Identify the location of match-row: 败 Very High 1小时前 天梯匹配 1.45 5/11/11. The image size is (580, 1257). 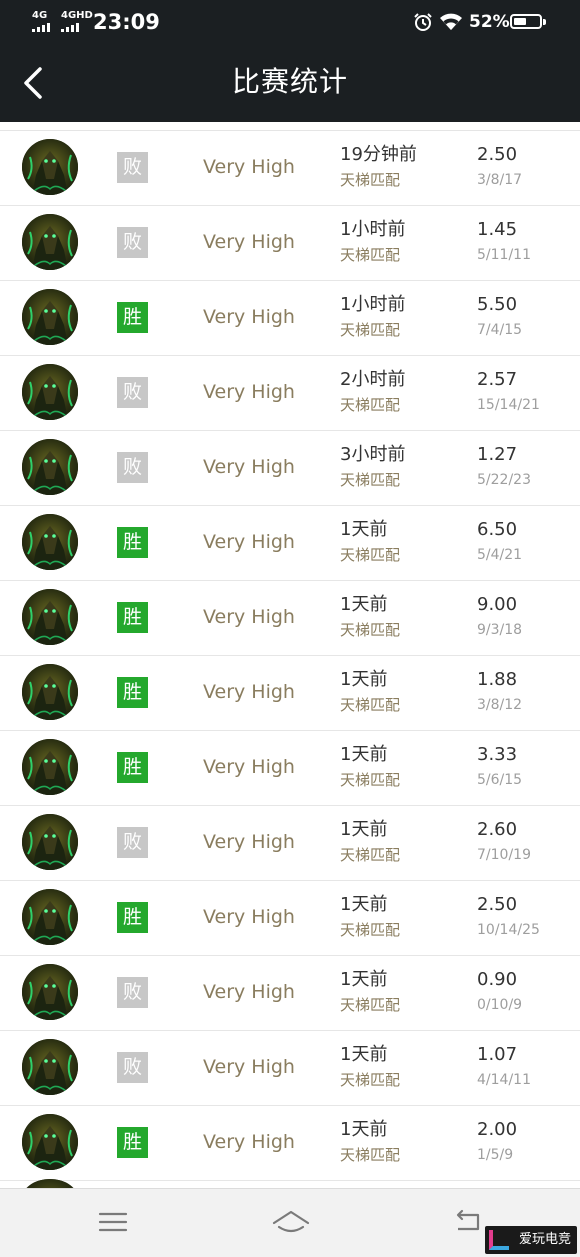
(290, 243).